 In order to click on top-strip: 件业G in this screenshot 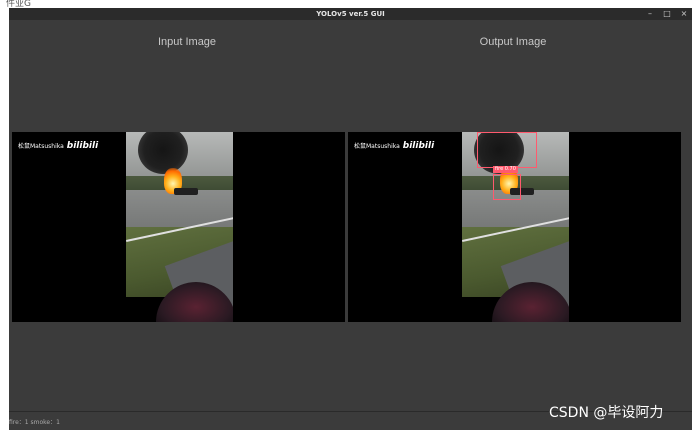, I will do `click(350, 4)`.